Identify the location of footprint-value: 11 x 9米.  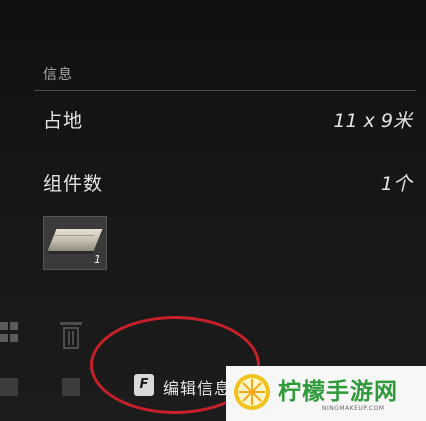
(372, 121).